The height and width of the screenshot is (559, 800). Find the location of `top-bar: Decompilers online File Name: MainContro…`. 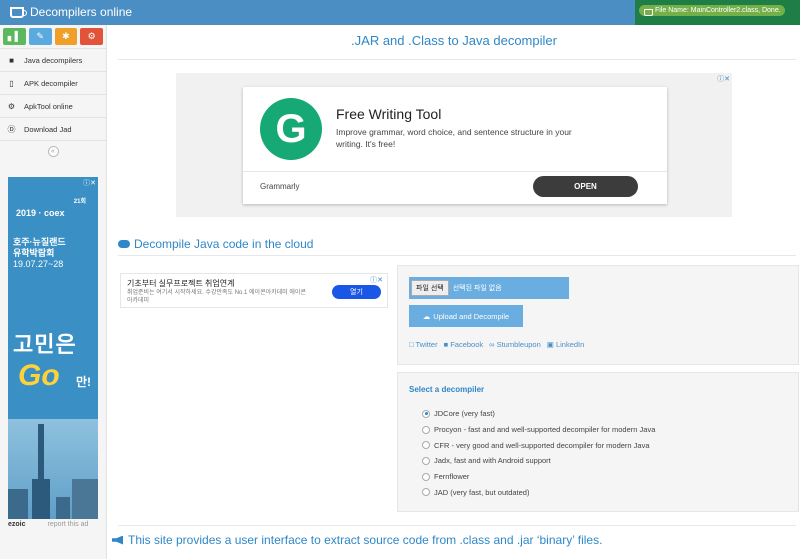

top-bar: Decompilers online File Name: MainContro… is located at coordinates (400, 12).